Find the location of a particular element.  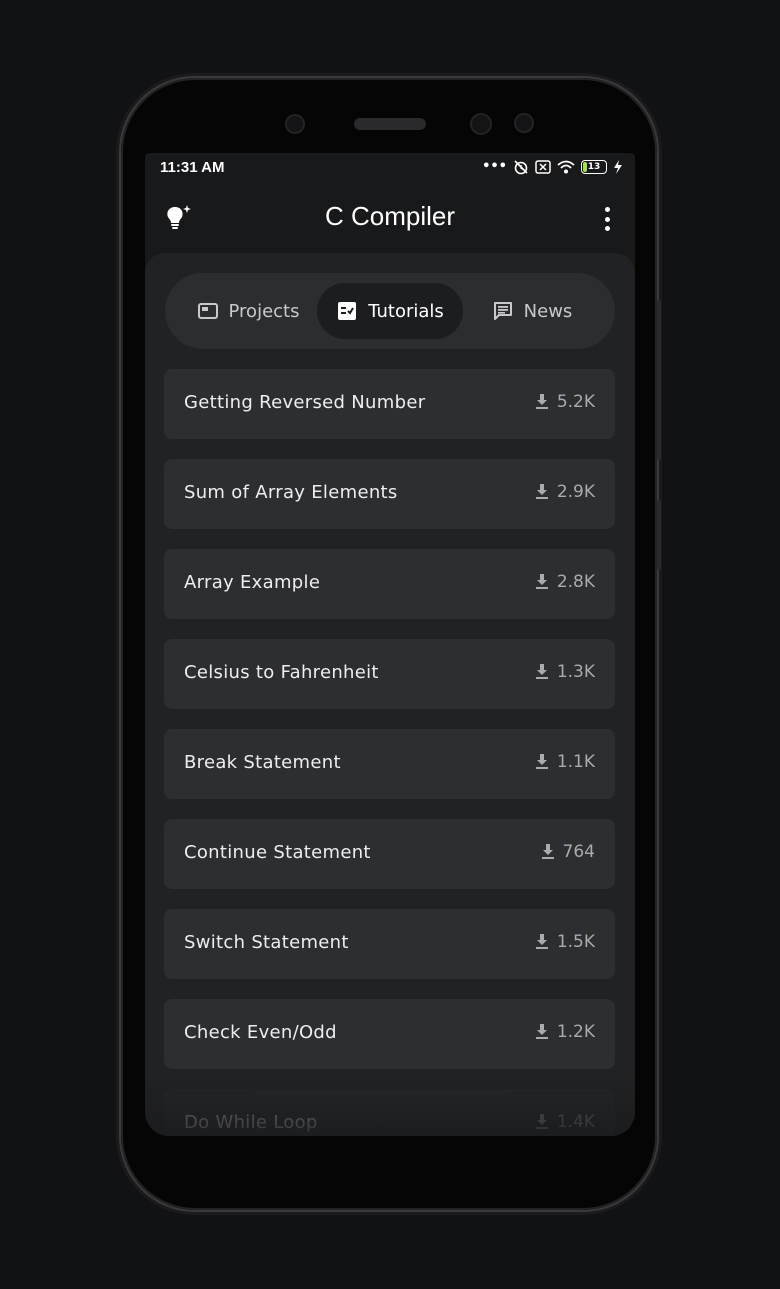

page-title: C Compiler is located at coordinates (390, 216).